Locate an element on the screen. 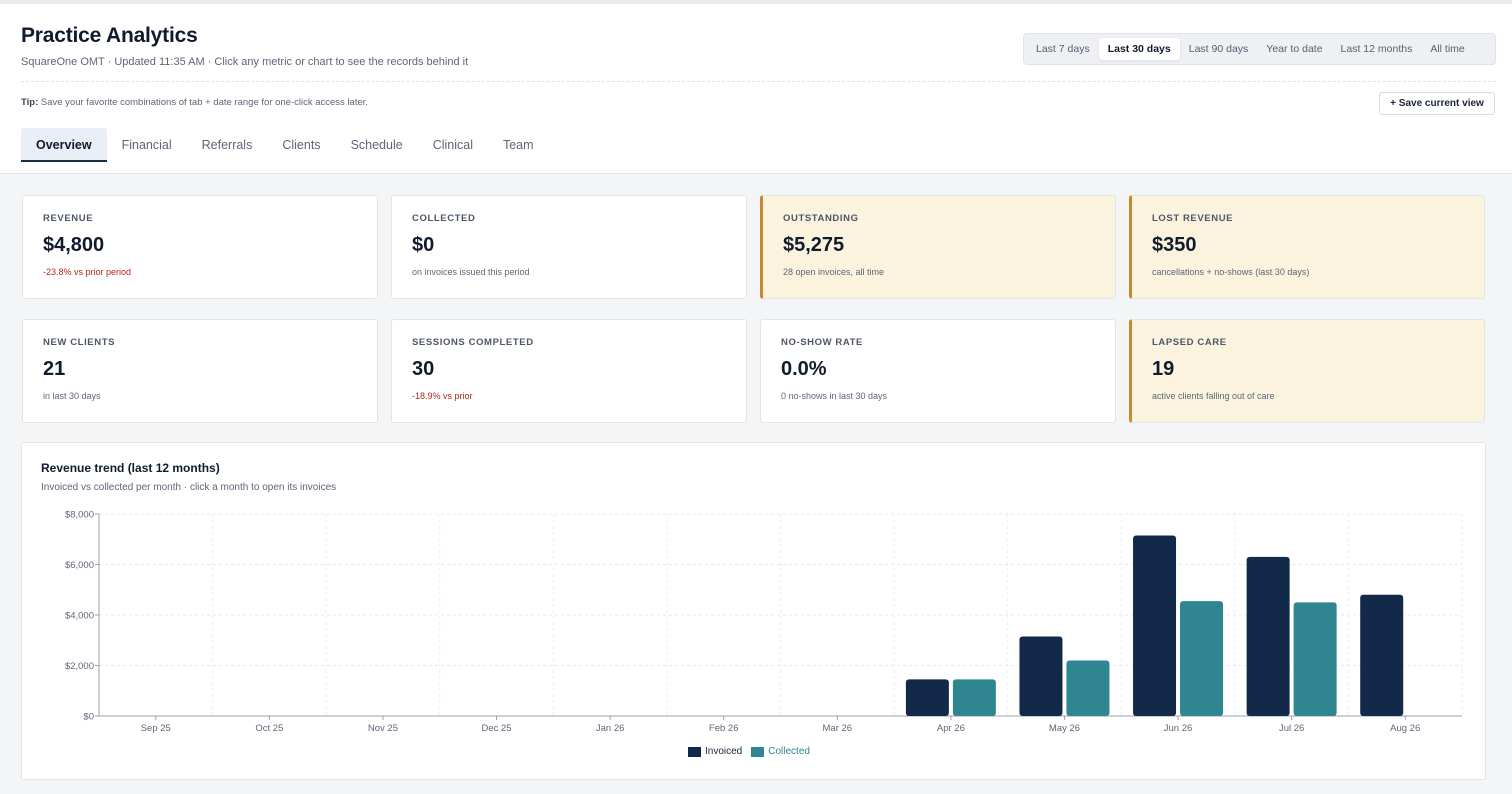 This screenshot has height=794, width=1512. range-last-12-months: Last 12 months is located at coordinates (1377, 49).